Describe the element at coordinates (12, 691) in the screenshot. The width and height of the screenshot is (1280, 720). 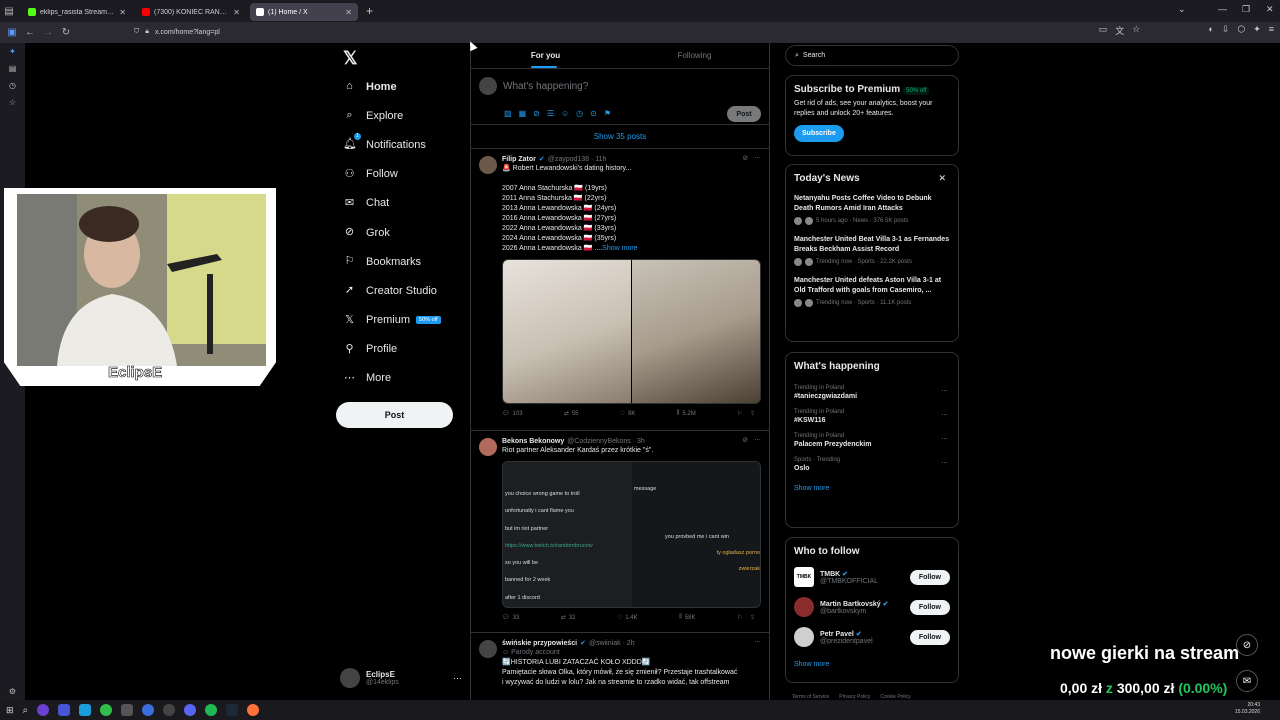
I see `settings-gear-icon: ⚙` at that location.